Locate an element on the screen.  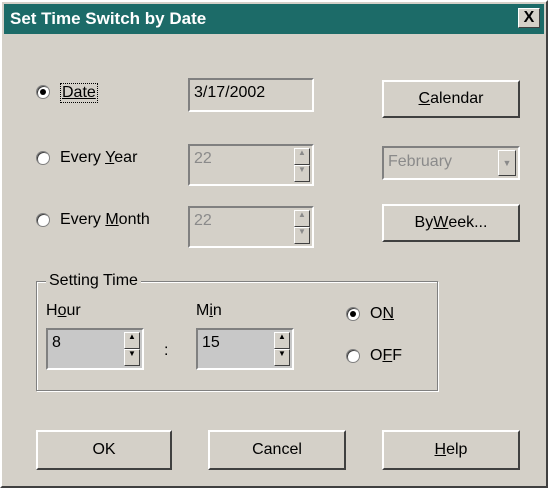
title-bar: Set Time Switch by Date X is located at coordinates (274, 19).